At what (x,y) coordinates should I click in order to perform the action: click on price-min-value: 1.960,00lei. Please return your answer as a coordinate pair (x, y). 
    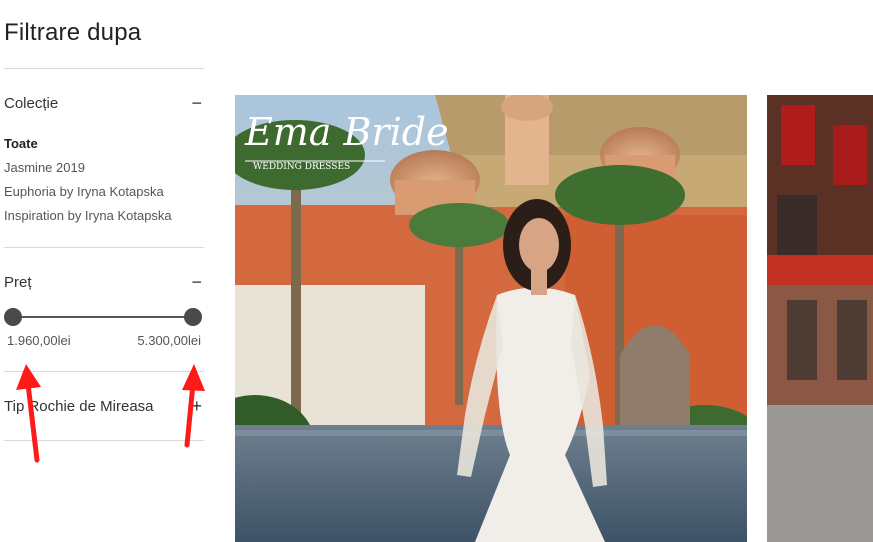
    Looking at the image, I should click on (39, 340).